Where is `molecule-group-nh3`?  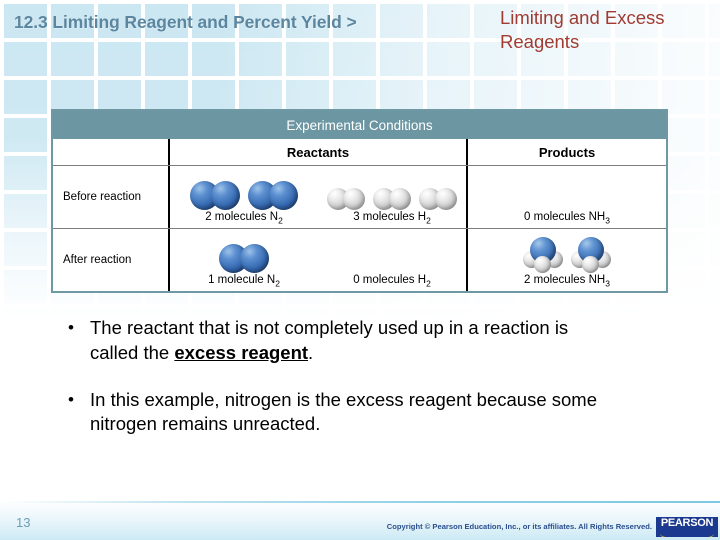 molecule-group-nh3 is located at coordinates (567, 253).